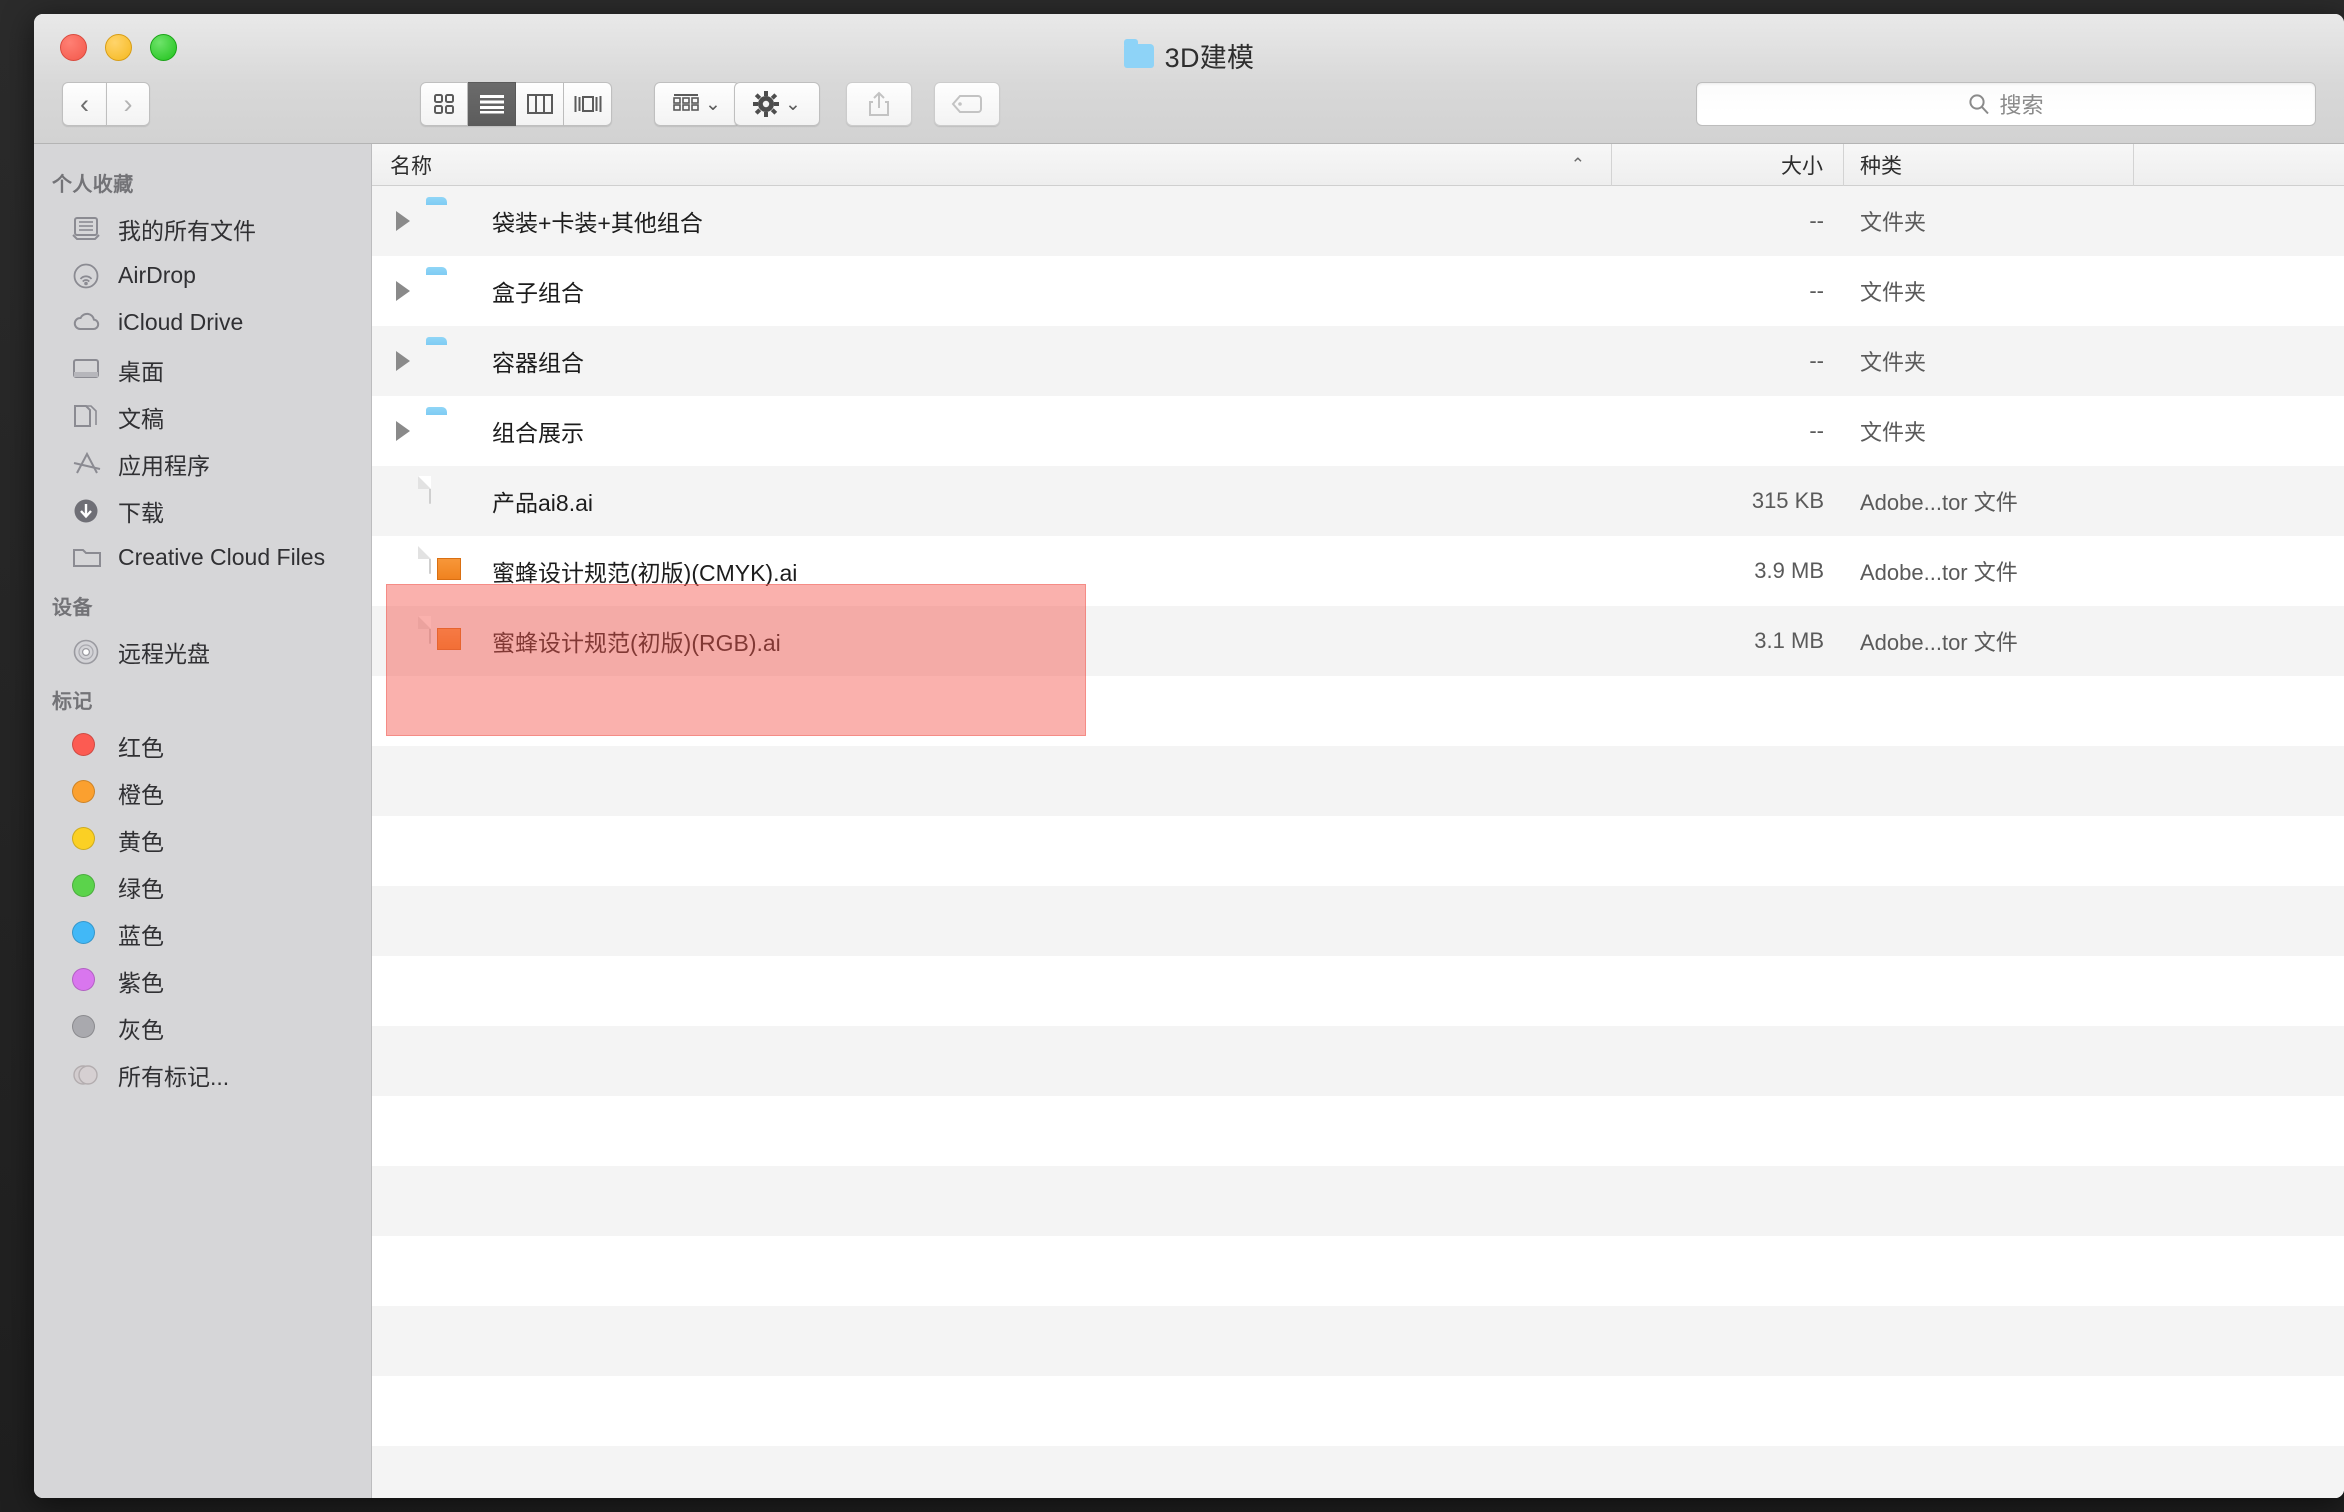 The image size is (2344, 1512). I want to click on icon-view-button, so click(444, 104).